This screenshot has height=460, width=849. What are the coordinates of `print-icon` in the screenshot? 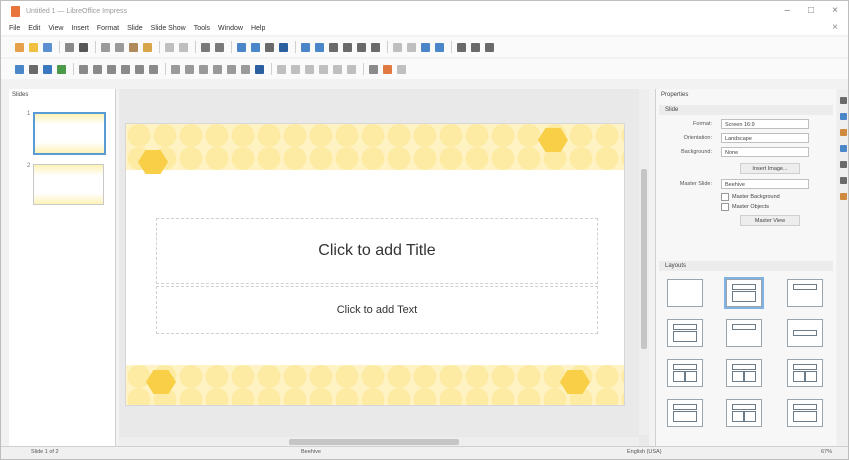 It's located at (83, 47).